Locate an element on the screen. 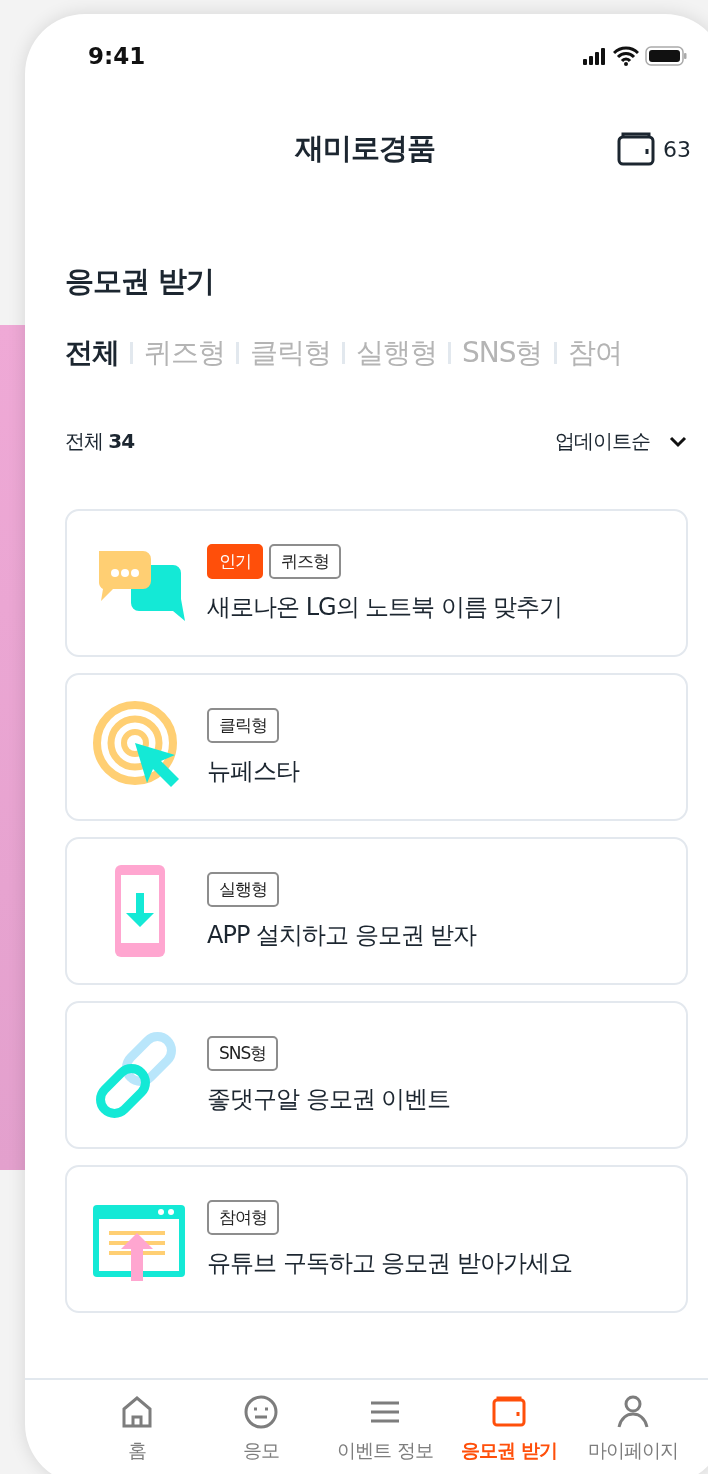 The image size is (708, 1474). nav-tab: 응모권 받기 is located at coordinates (509, 1434).